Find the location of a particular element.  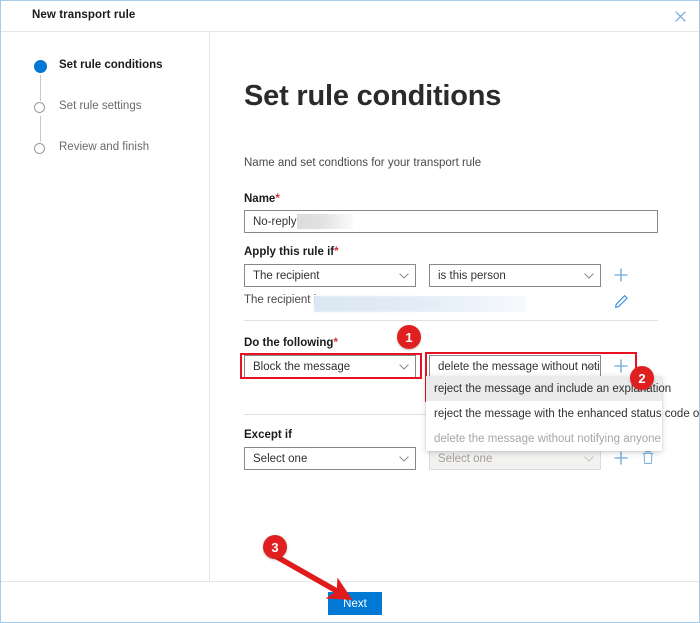

step-label: Set rule settings is located at coordinates (100, 106).